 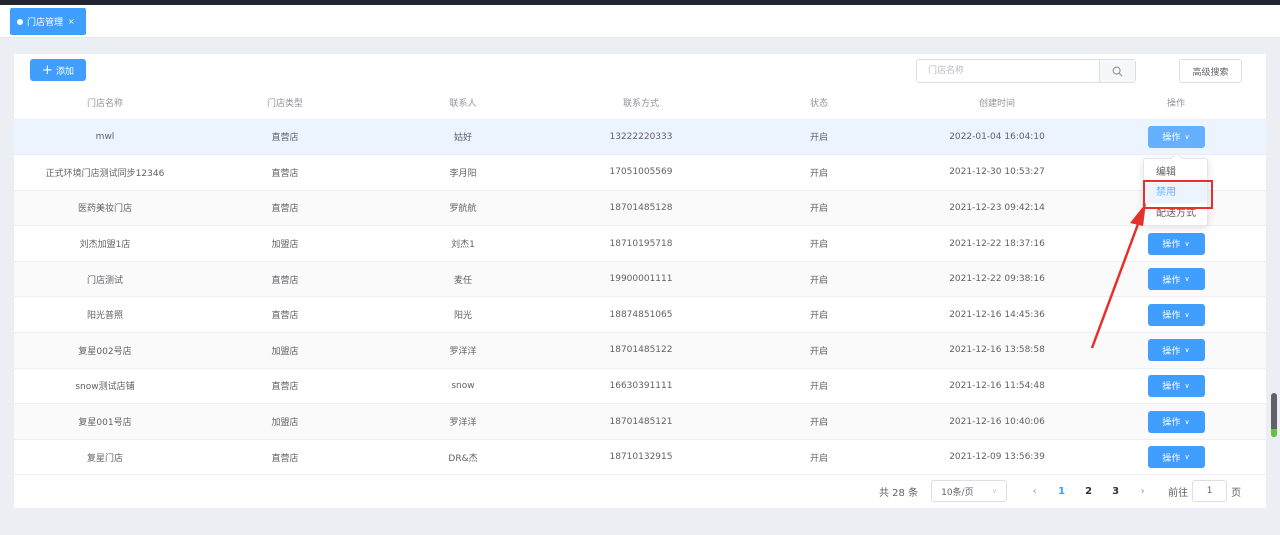 What do you see at coordinates (48, 21) in the screenshot?
I see `tab-store-management: 门店管理 ×` at bounding box center [48, 21].